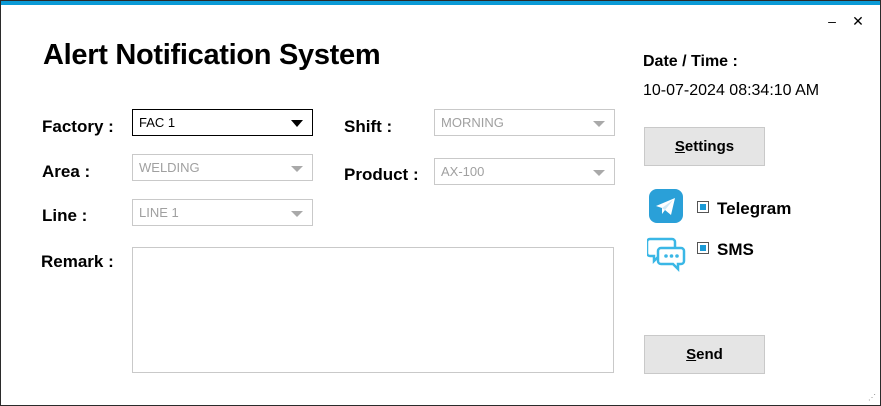  What do you see at coordinates (754, 209) in the screenshot?
I see `telegram-label: Telegram` at bounding box center [754, 209].